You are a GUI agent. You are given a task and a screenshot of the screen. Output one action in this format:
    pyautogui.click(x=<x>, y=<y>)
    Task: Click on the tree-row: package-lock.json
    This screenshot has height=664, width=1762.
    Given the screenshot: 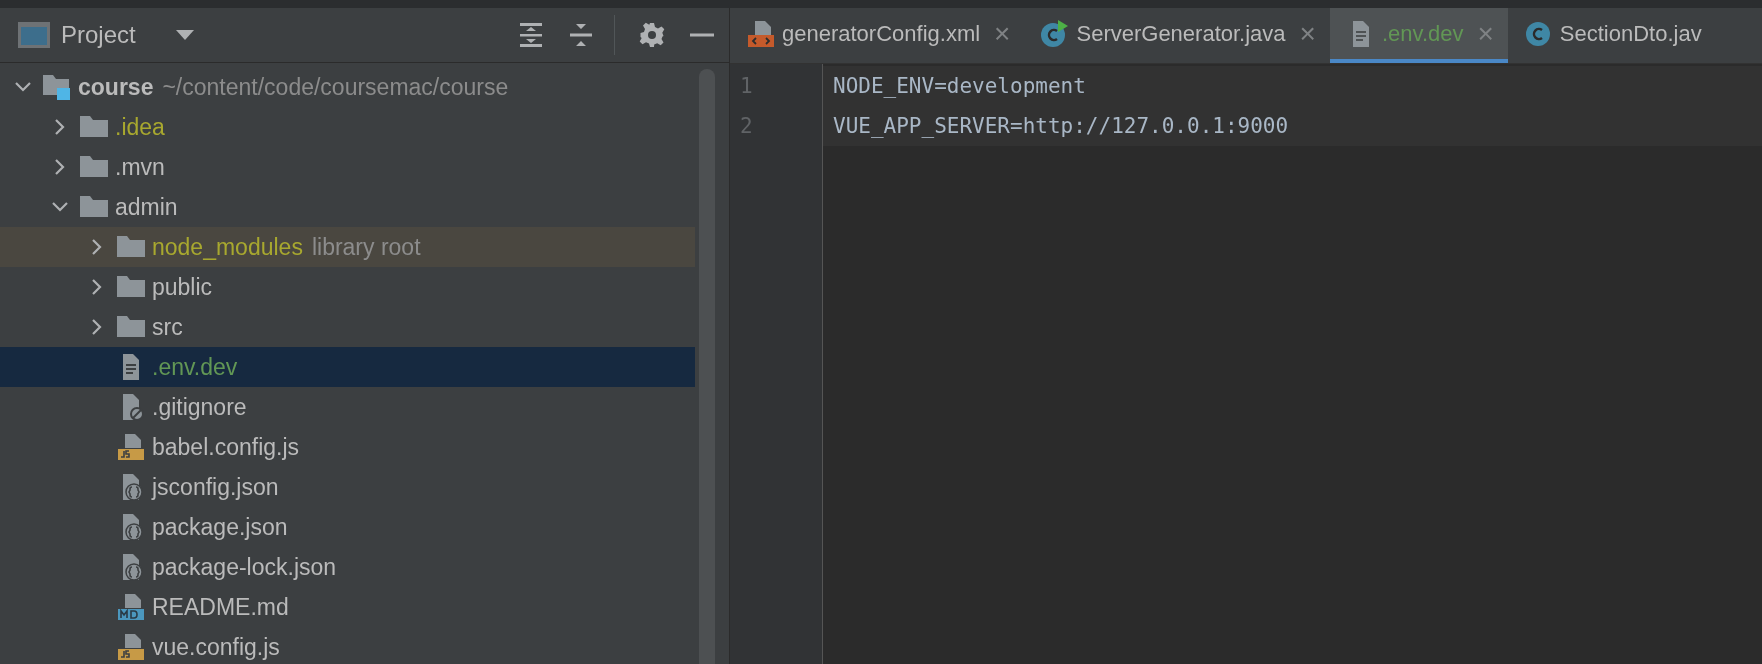 What is the action you would take?
    pyautogui.click(x=347, y=567)
    